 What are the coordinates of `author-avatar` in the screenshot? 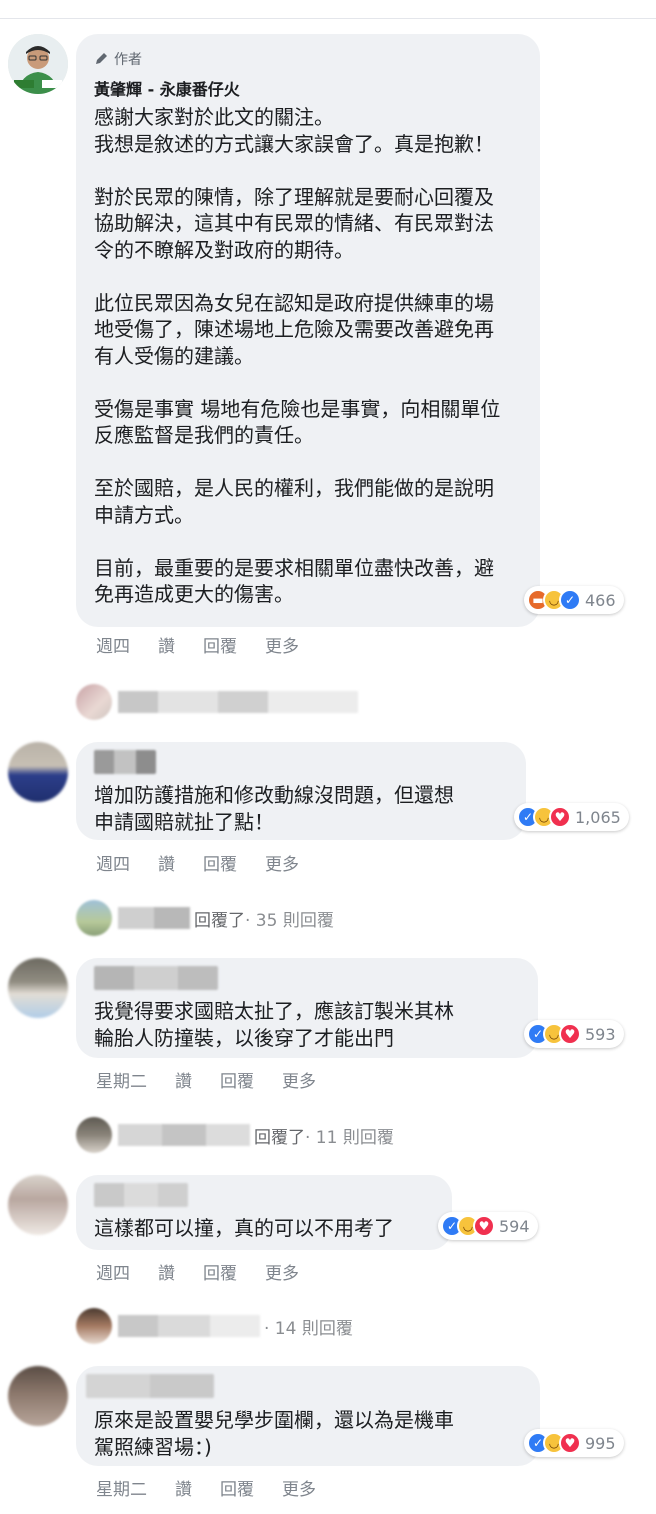 It's located at (38, 64).